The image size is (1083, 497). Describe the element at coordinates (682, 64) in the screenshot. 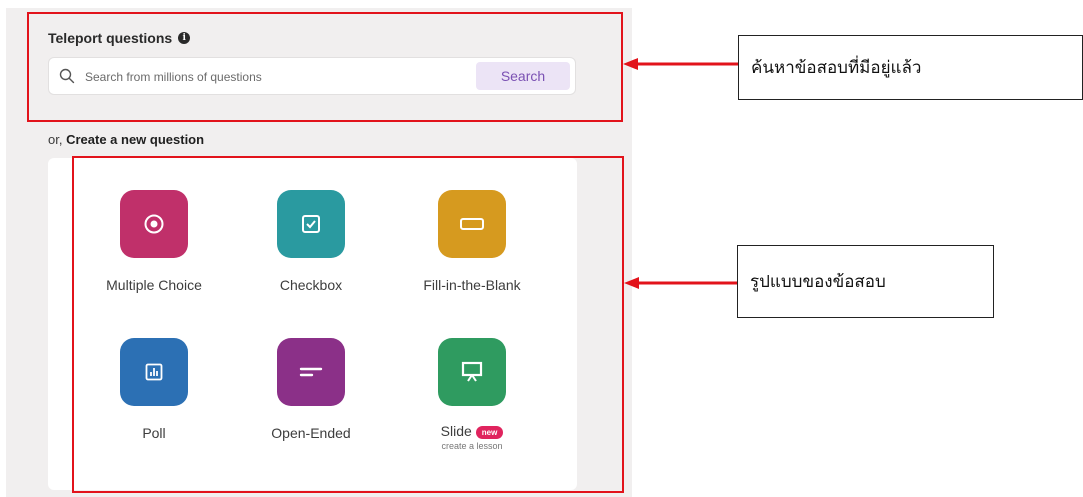

I see `search-callout-arrow` at that location.